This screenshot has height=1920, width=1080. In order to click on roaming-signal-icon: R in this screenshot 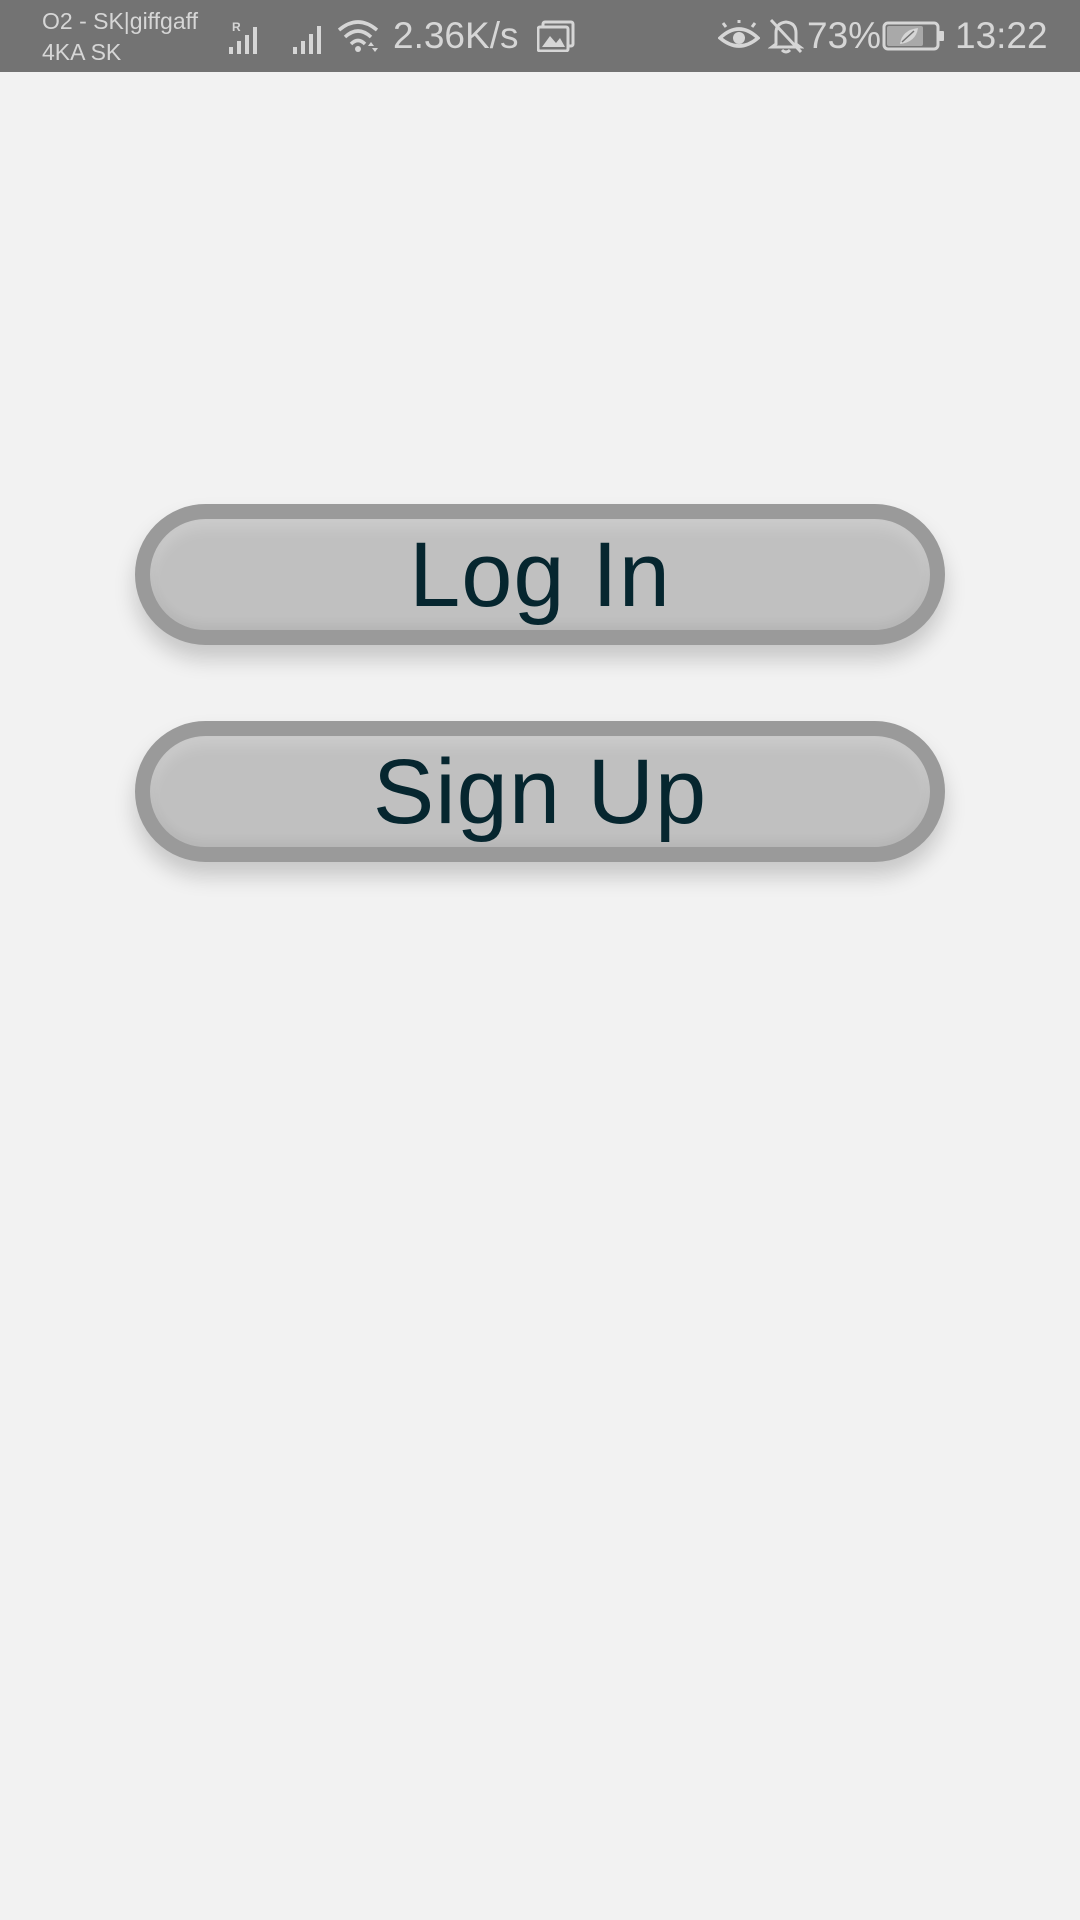, I will do `click(243, 37)`.